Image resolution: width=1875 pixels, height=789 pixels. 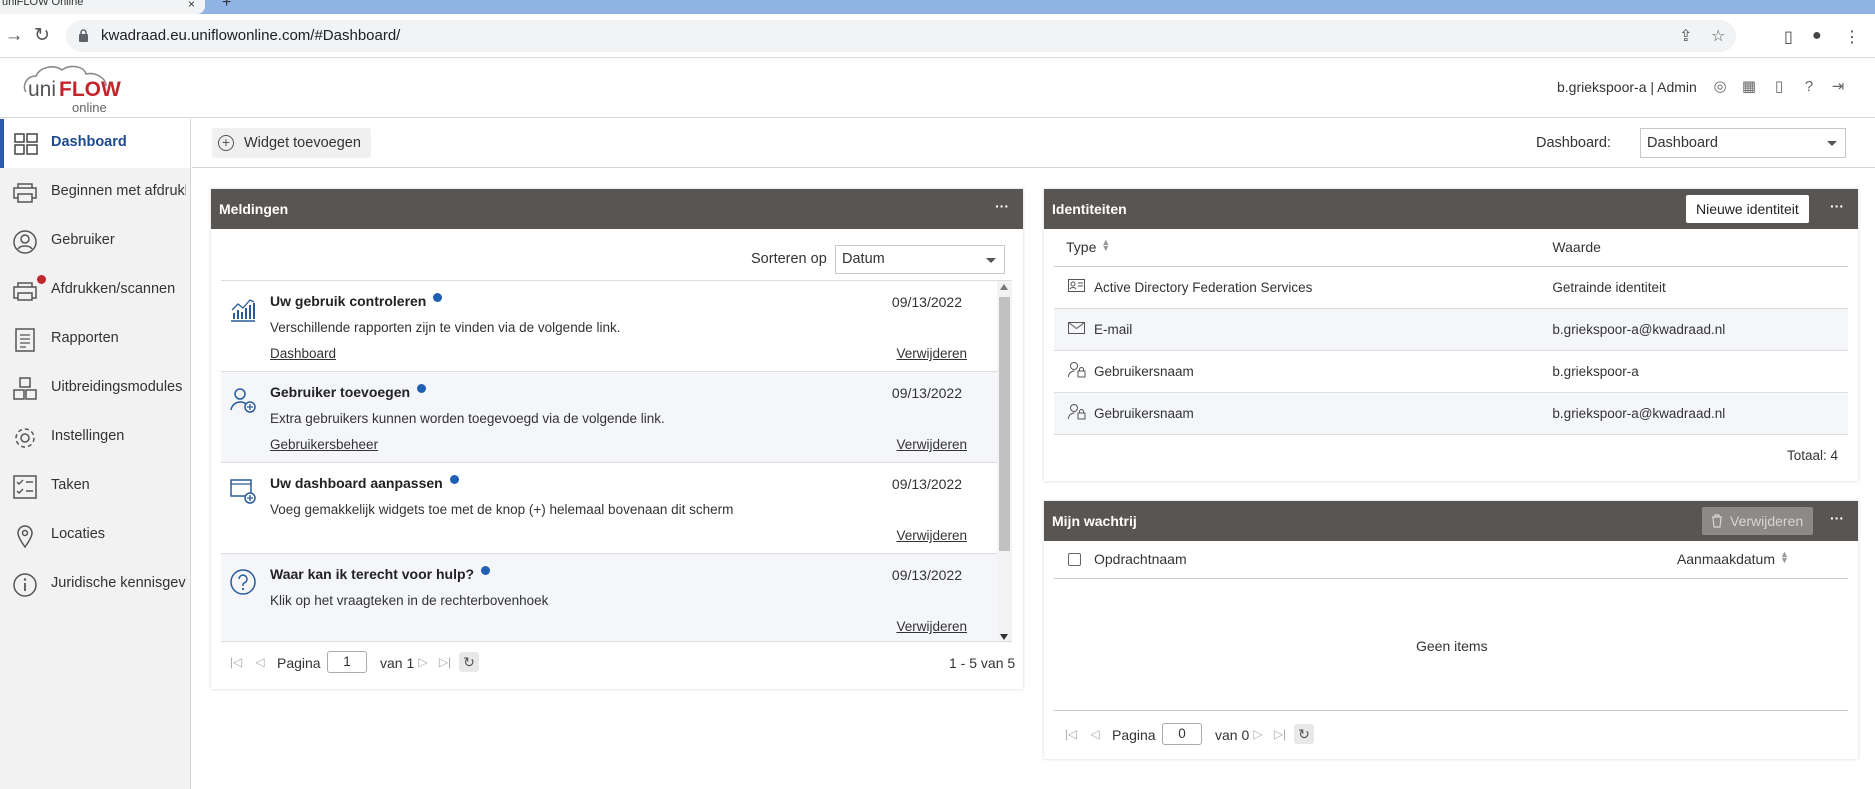 What do you see at coordinates (1081, 247) in the screenshot?
I see `column-header-label: Type` at bounding box center [1081, 247].